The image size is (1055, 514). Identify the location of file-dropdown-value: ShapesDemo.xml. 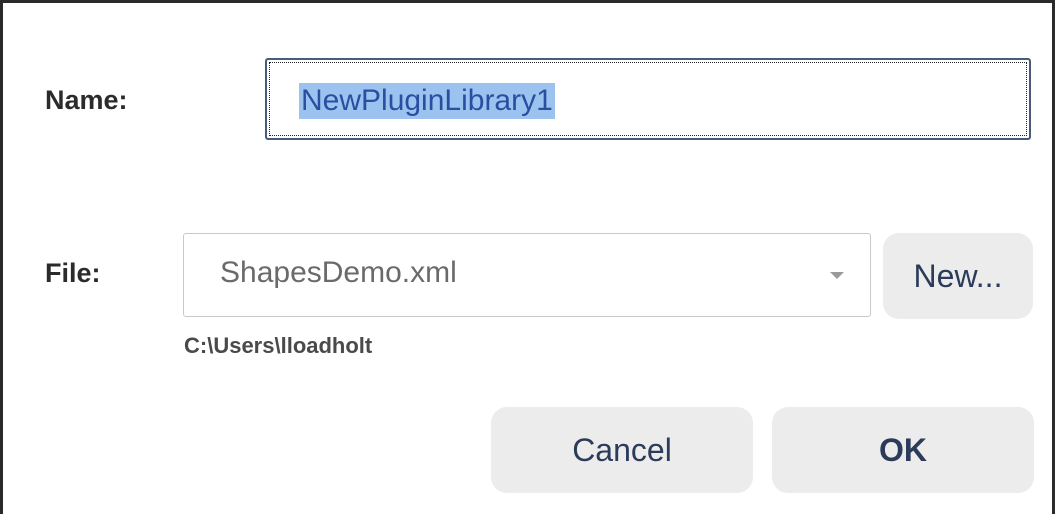
(338, 272).